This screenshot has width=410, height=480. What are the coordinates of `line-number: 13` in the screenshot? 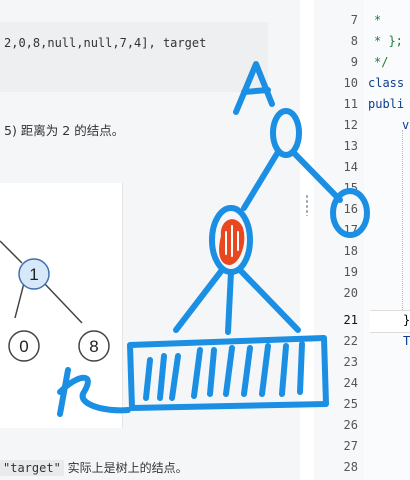 It's located at (350, 146).